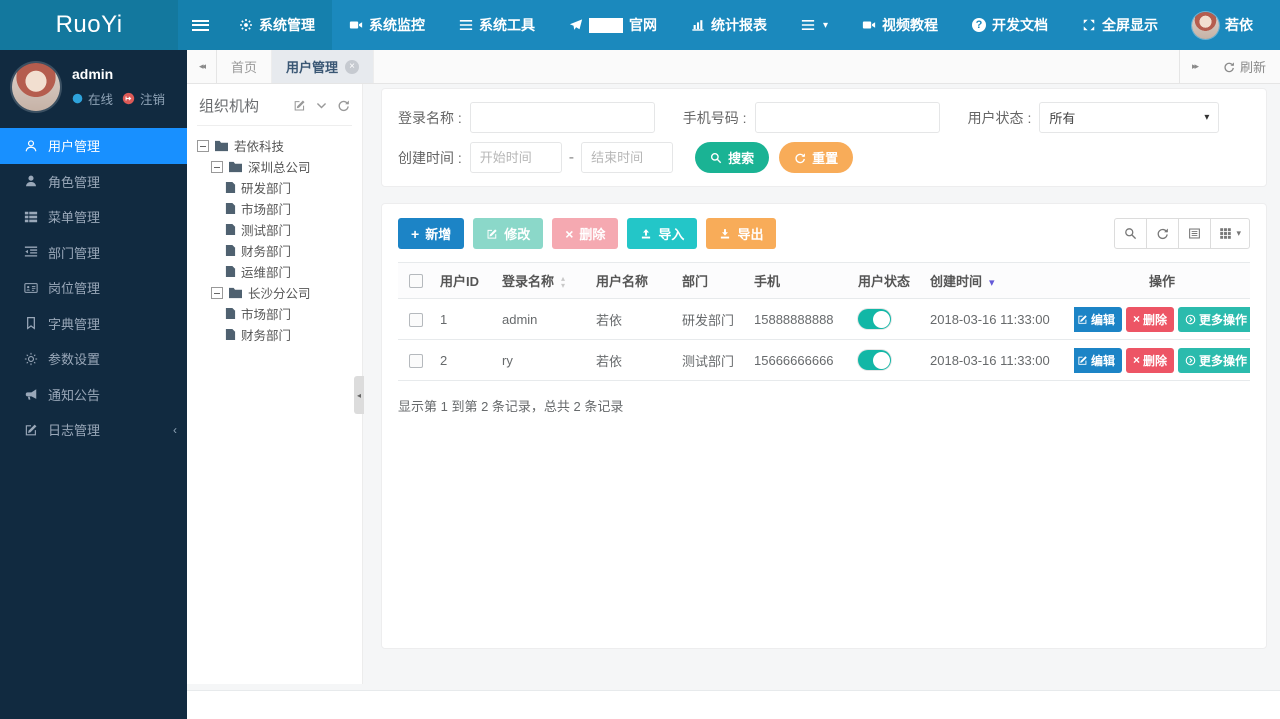  What do you see at coordinates (562, 117) in the screenshot?
I see `login-name-input` at bounding box center [562, 117].